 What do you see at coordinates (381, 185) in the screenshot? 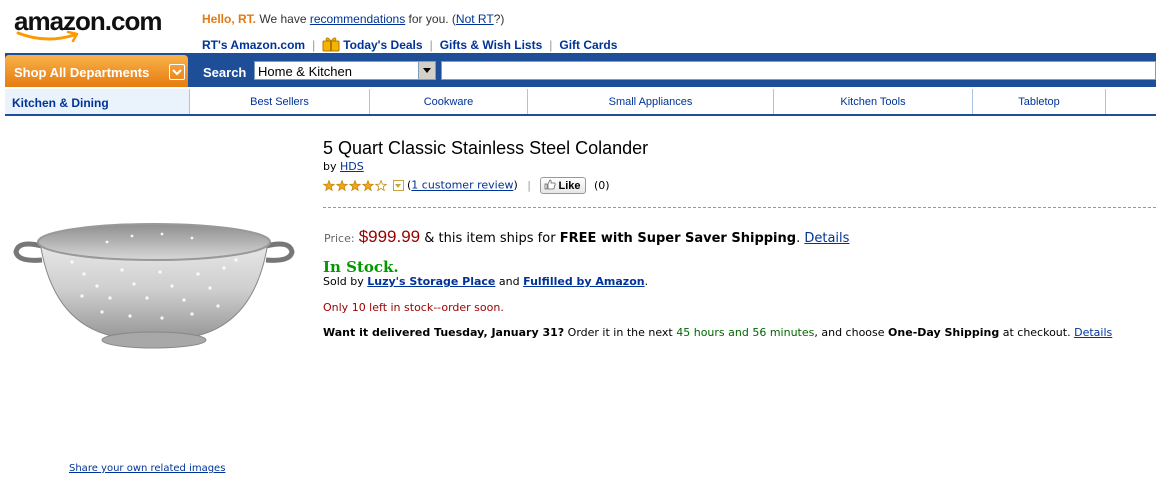
I see `star-empty-icon` at bounding box center [381, 185].